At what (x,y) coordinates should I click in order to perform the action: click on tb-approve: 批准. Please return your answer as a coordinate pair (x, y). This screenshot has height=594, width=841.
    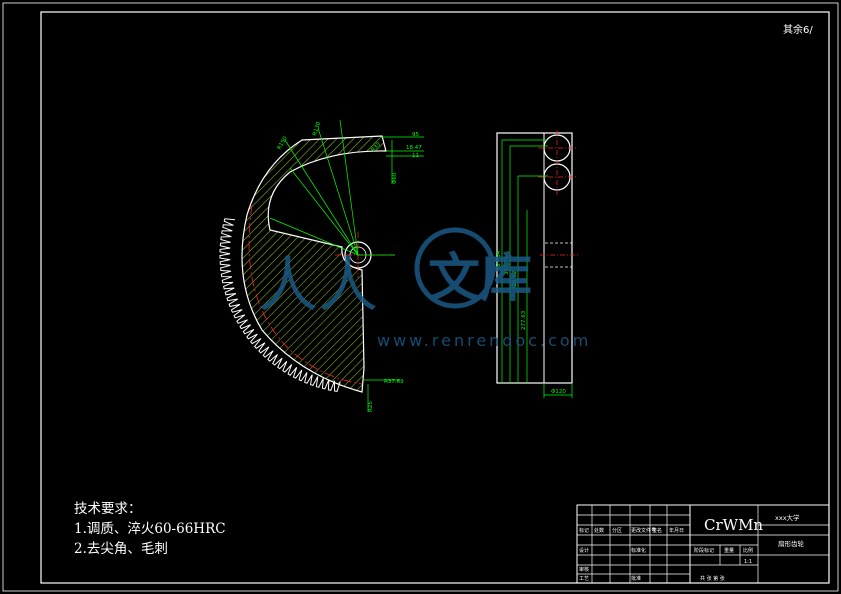
    Looking at the image, I should click on (636, 578).